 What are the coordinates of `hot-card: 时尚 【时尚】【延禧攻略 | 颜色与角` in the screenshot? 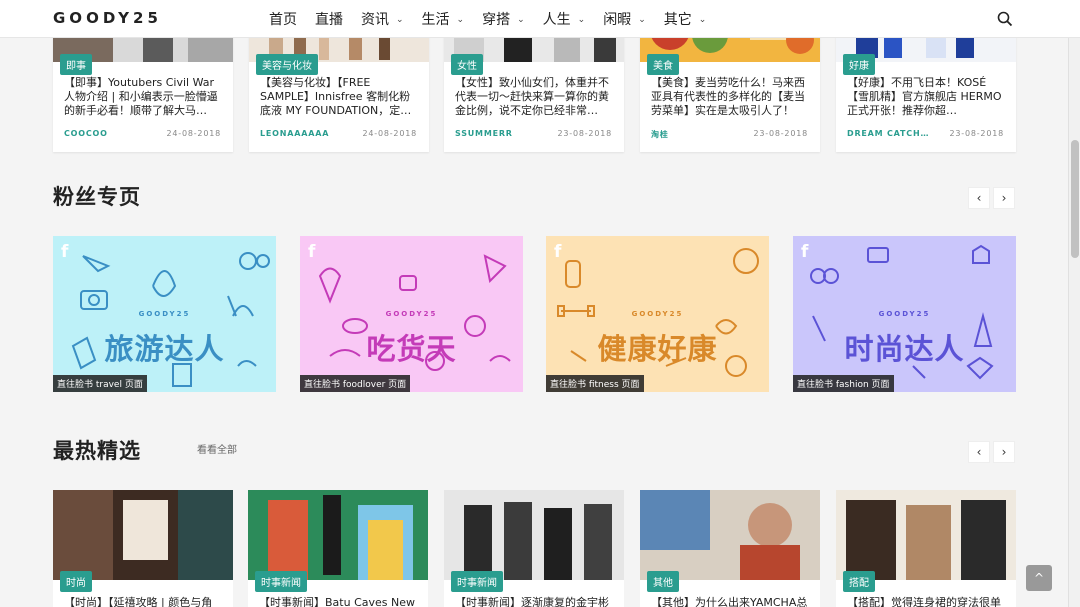 It's located at (143, 548).